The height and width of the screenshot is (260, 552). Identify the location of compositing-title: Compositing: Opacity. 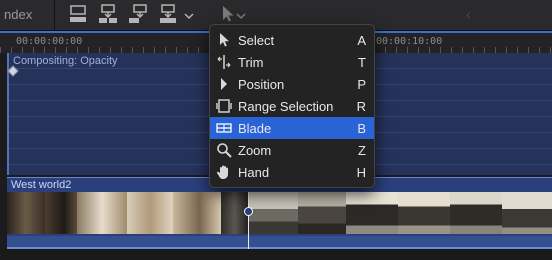
(65, 61).